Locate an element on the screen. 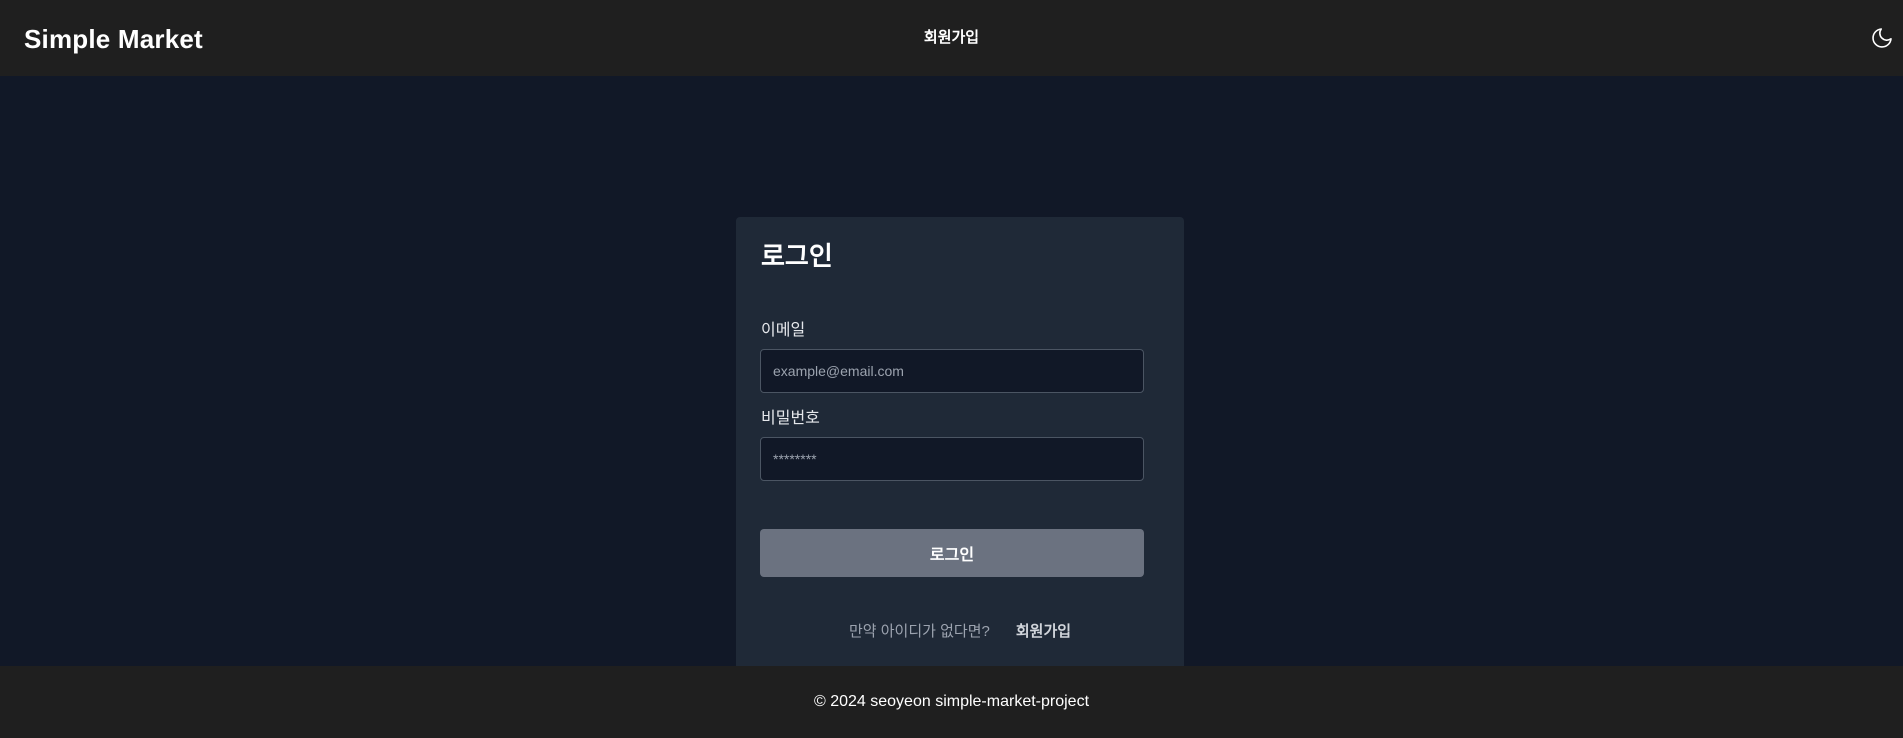 The width and height of the screenshot is (1903, 738). nav-signup-link: 회원가입 is located at coordinates (951, 37).